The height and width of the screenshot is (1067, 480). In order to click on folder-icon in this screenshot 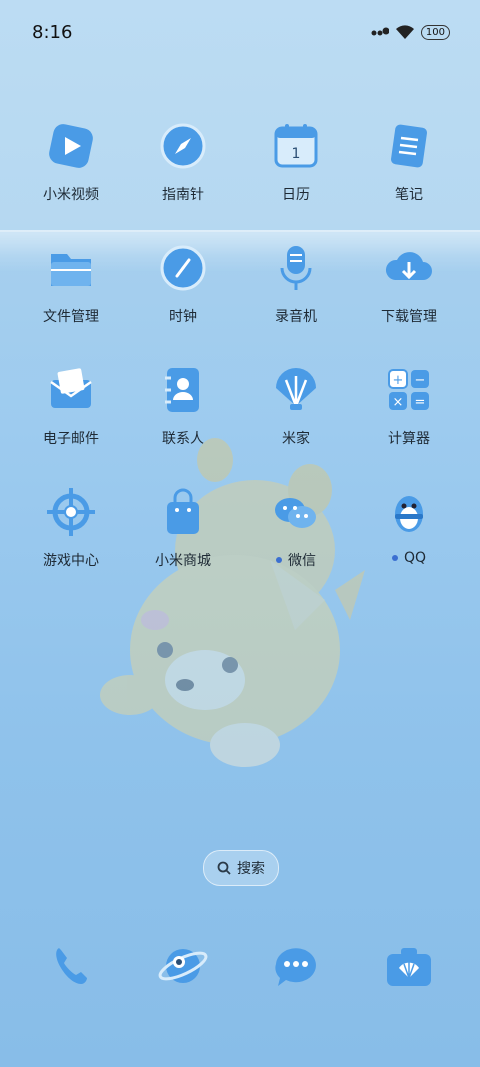, I will do `click(71, 268)`.